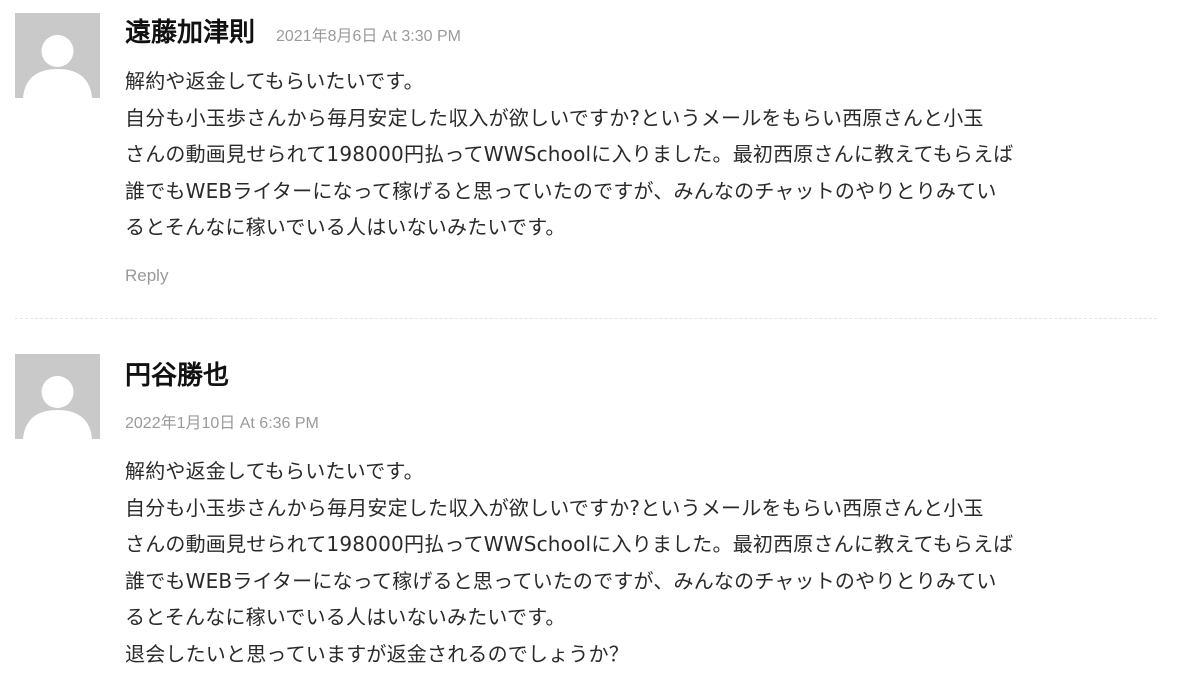  What do you see at coordinates (177, 376) in the screenshot?
I see `comment-author: 円谷勝也` at bounding box center [177, 376].